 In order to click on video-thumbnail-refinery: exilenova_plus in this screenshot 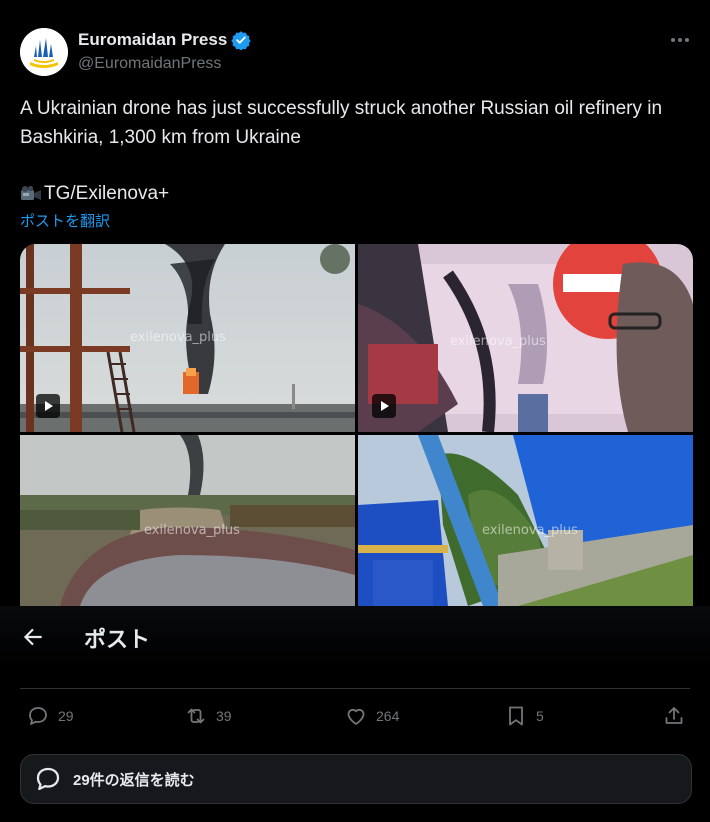, I will do `click(187, 338)`.